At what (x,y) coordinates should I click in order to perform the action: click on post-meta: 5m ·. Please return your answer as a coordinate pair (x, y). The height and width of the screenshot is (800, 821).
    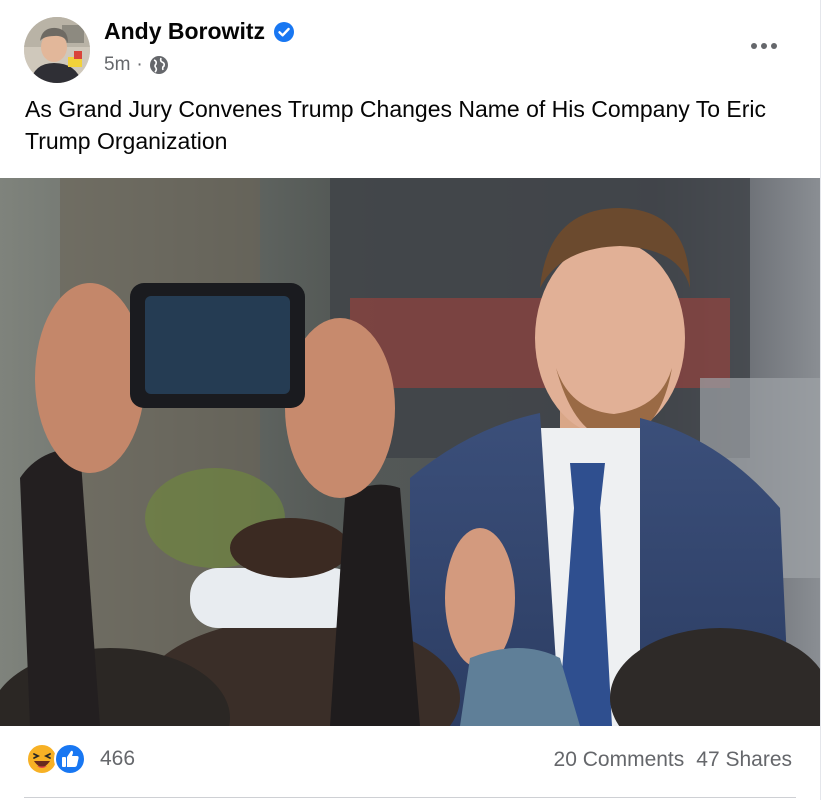
    Looking at the image, I should click on (136, 65).